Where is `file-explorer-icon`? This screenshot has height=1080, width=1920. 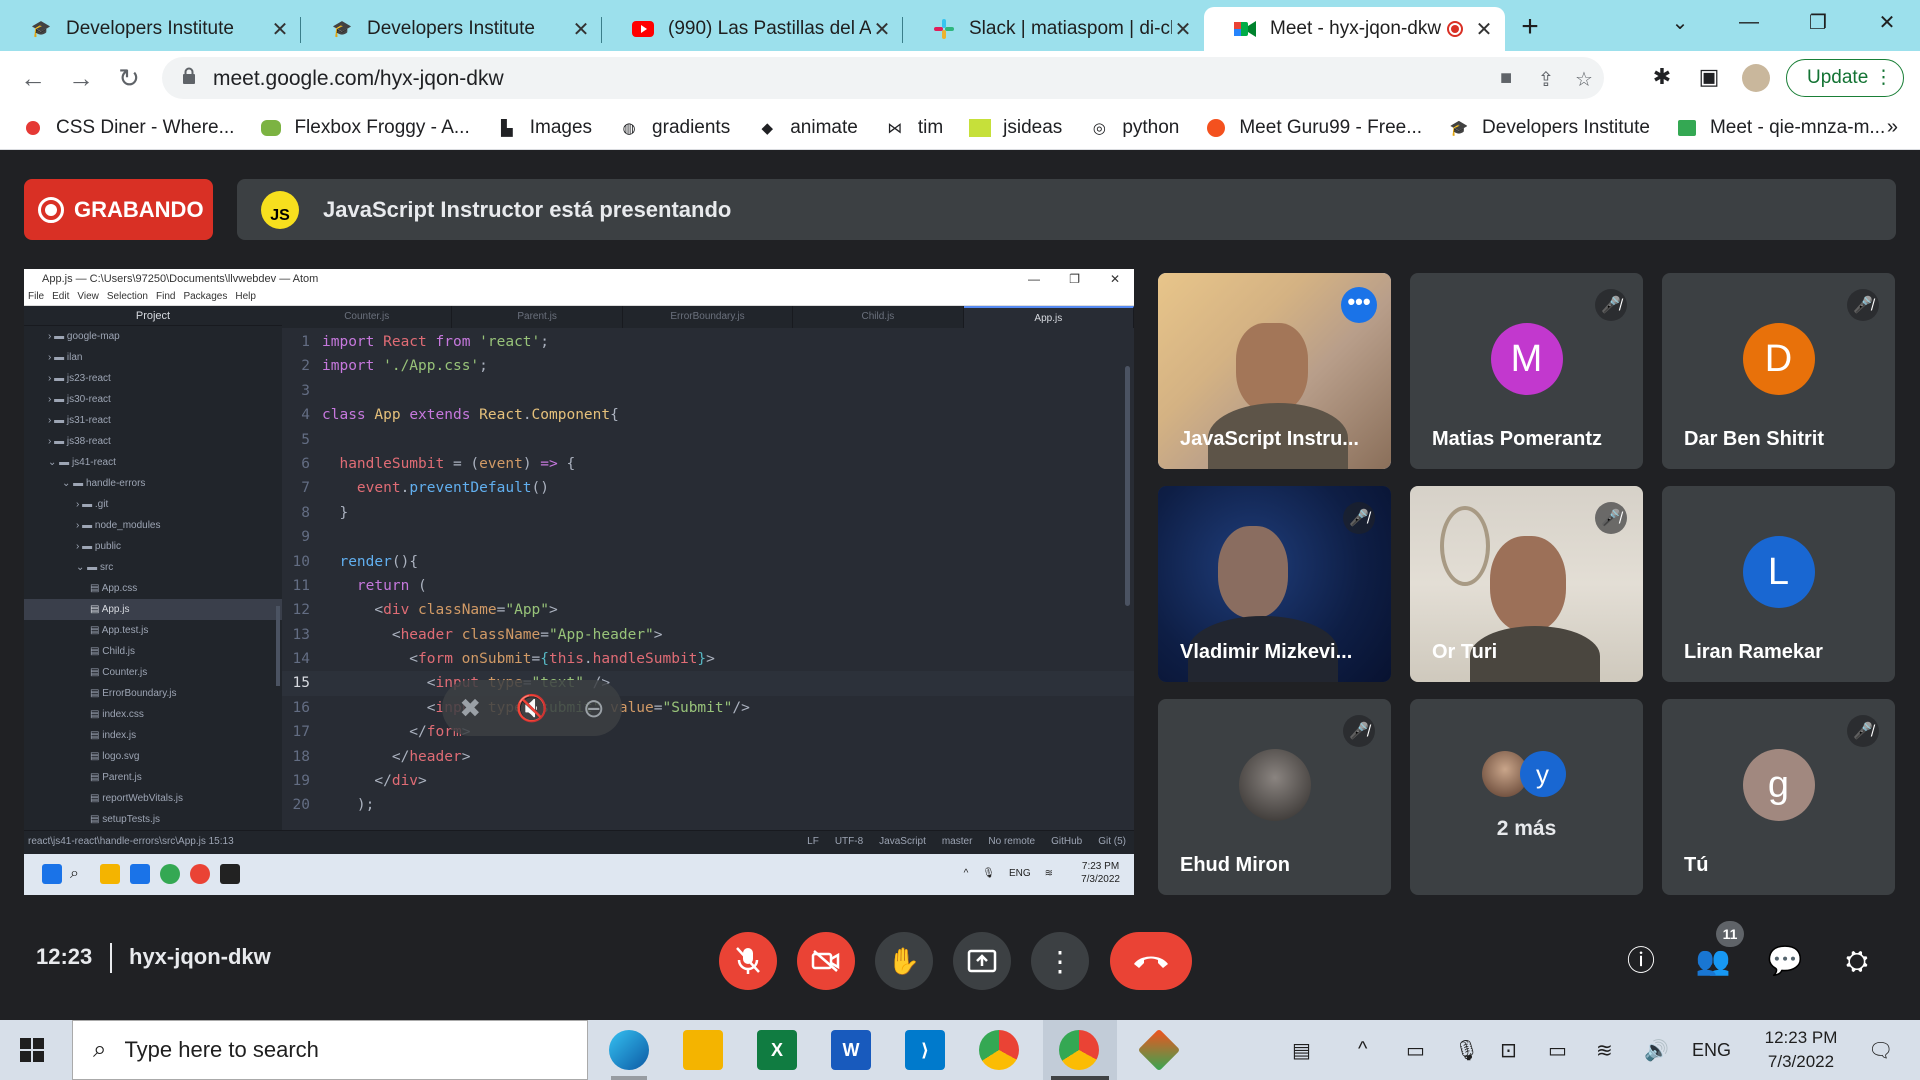
file-explorer-icon is located at coordinates (703, 1050).